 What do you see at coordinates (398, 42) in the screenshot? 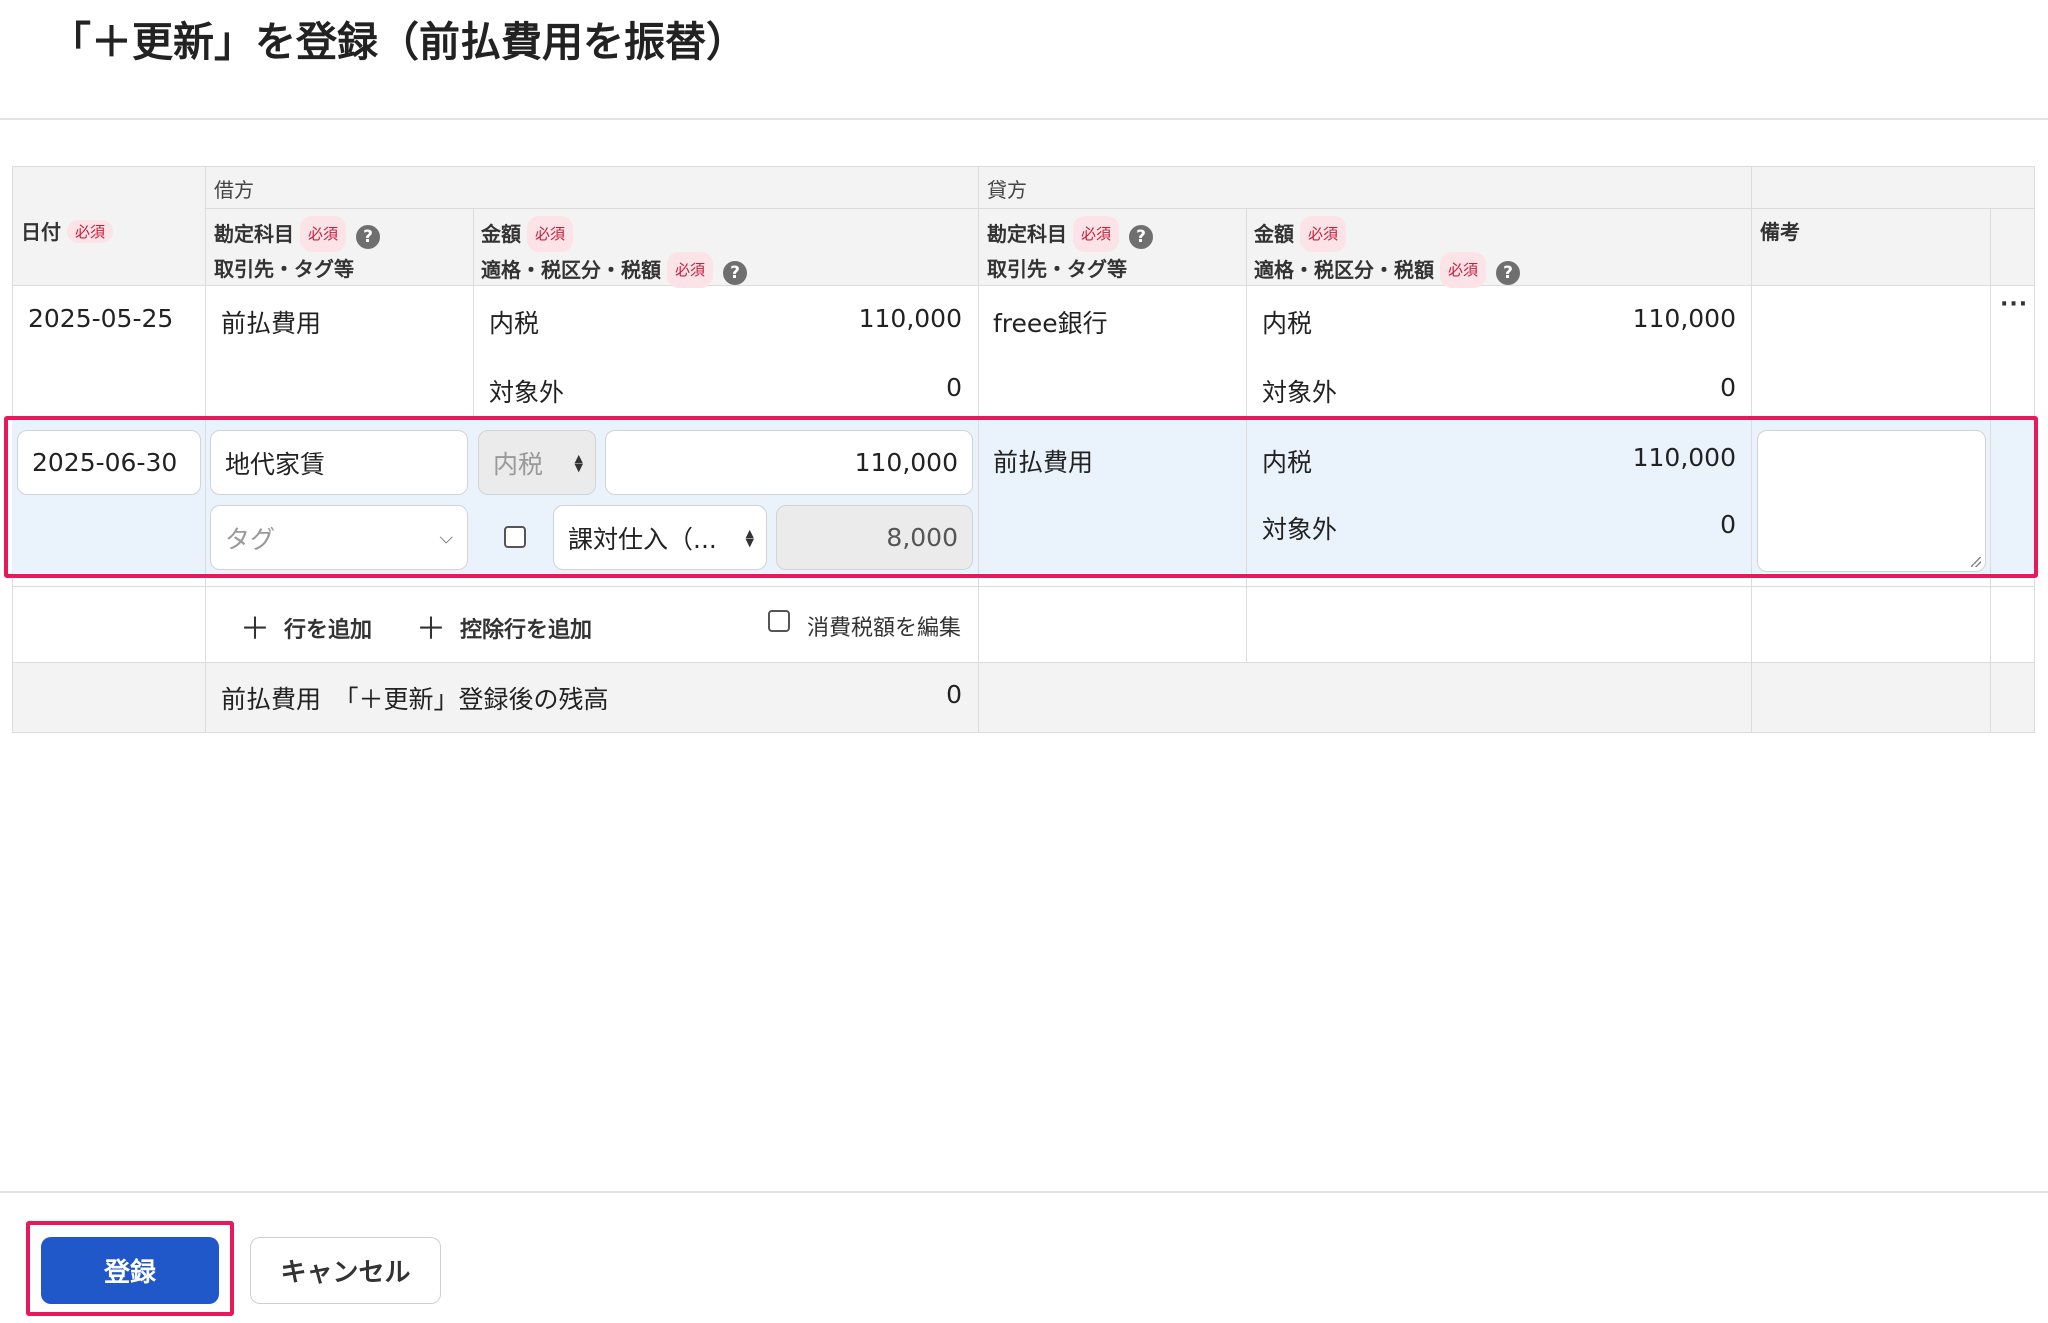
I see `page-title: 「＋更新」を登録（前払費用を振替）` at bounding box center [398, 42].